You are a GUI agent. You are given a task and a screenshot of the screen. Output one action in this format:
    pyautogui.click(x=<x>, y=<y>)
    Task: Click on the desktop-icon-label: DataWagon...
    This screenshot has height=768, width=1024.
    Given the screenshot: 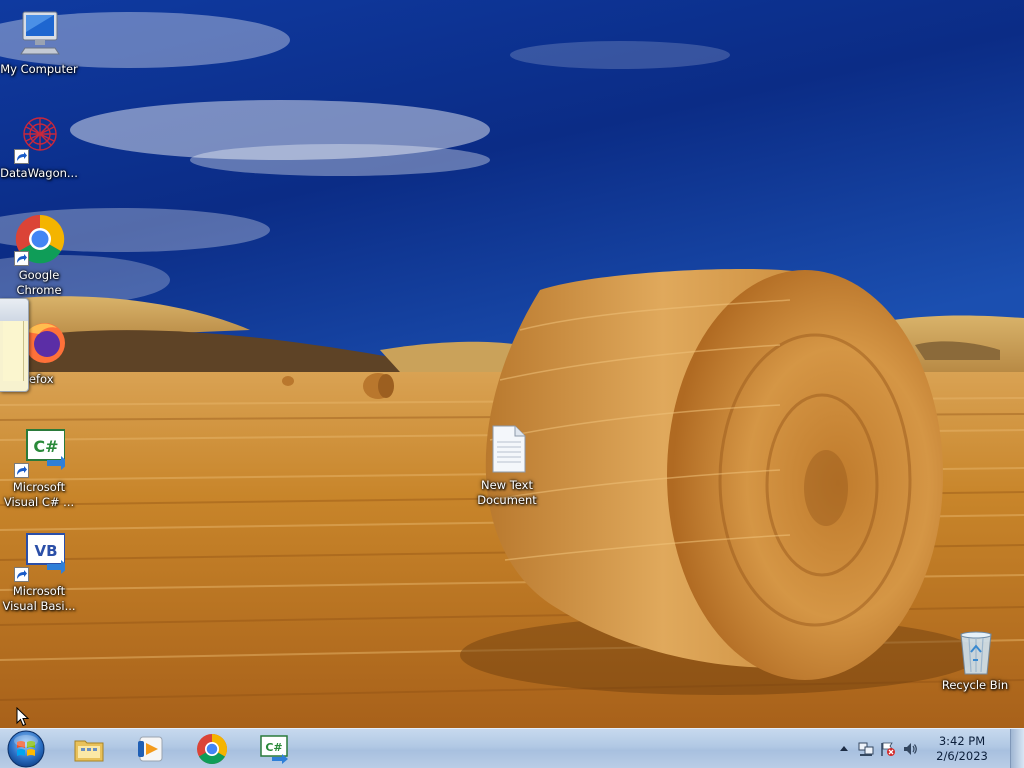 What is the action you would take?
    pyautogui.click(x=39, y=173)
    